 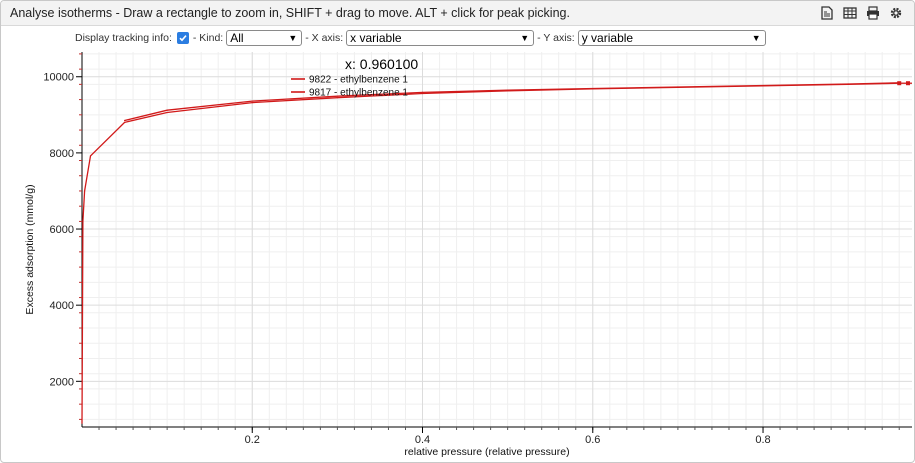 I want to click on y-tick-label: 8000, so click(x=62, y=154).